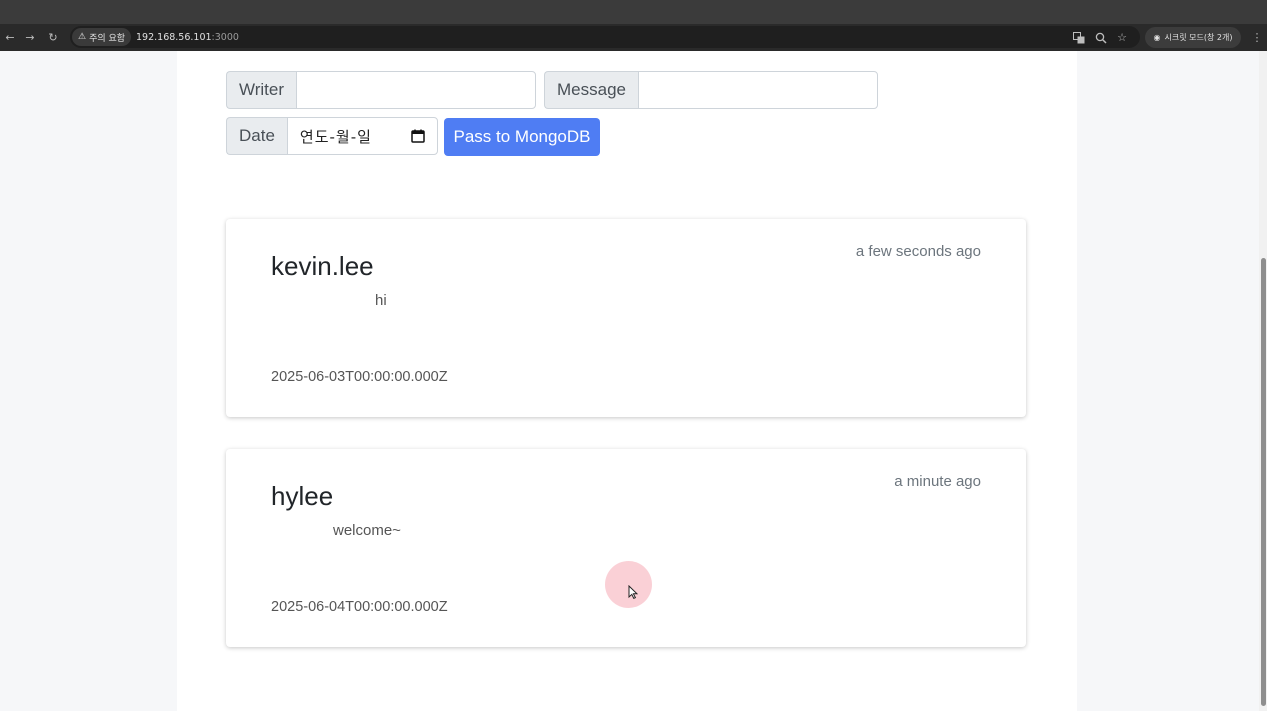 This screenshot has width=1267, height=711. Describe the element at coordinates (82, 37) in the screenshot. I see `warning-icon: ⚠` at that location.